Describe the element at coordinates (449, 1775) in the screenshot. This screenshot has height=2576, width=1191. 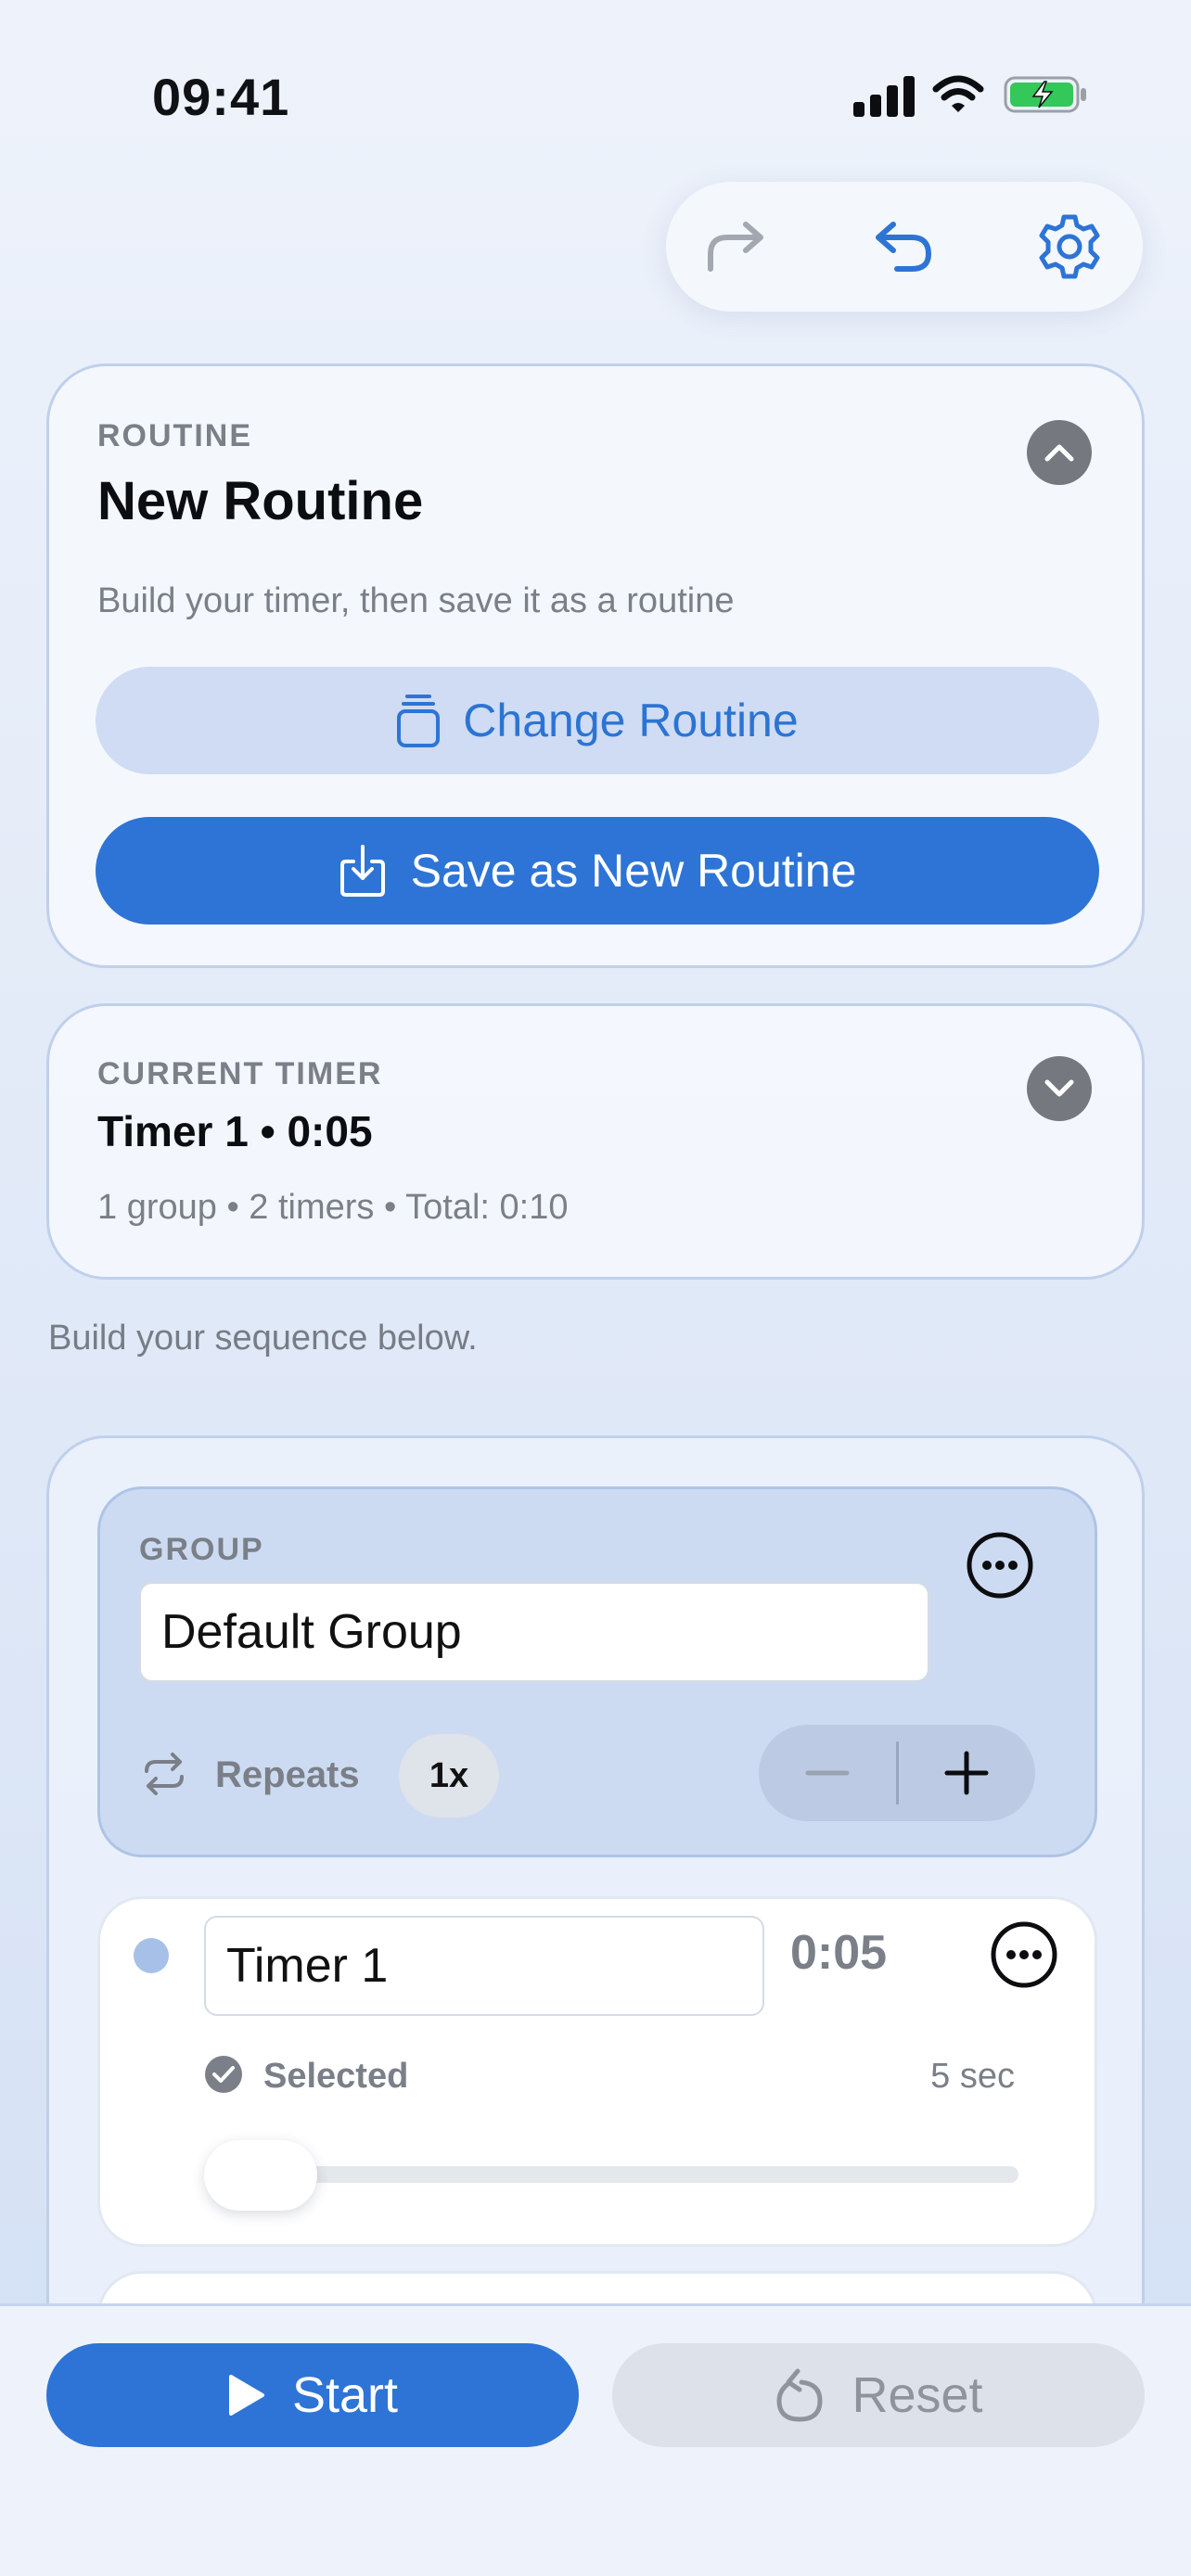
I see `repeats-value-badge: 1x` at that location.